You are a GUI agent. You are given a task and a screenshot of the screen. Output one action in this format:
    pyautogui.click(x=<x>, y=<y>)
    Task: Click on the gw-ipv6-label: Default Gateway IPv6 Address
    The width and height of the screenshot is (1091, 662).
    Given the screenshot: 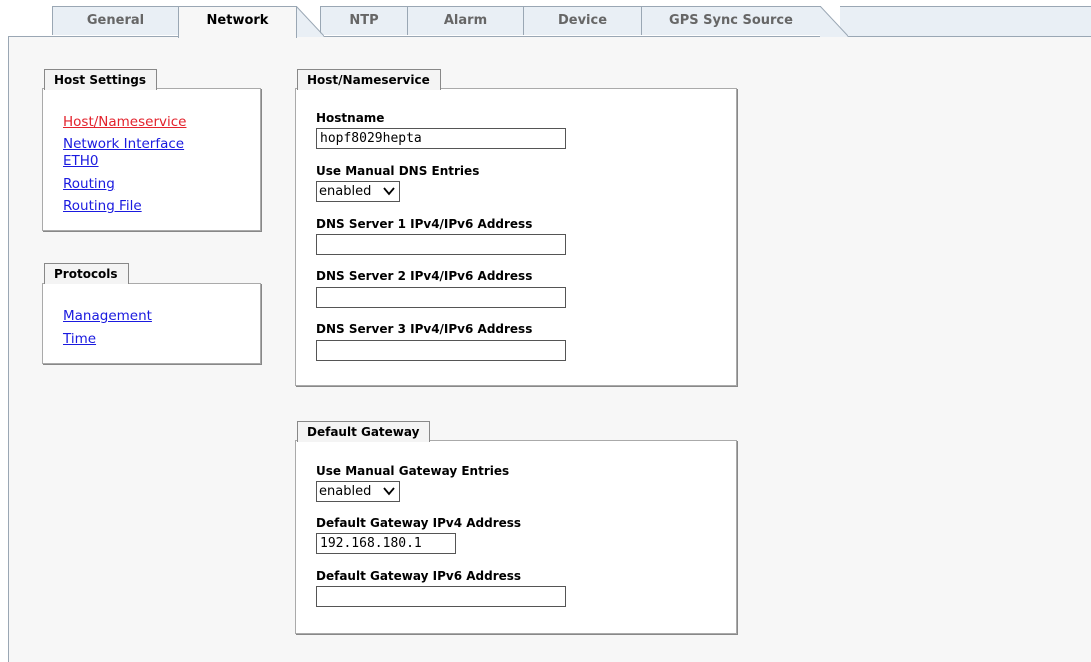 What is the action you would take?
    pyautogui.click(x=419, y=576)
    